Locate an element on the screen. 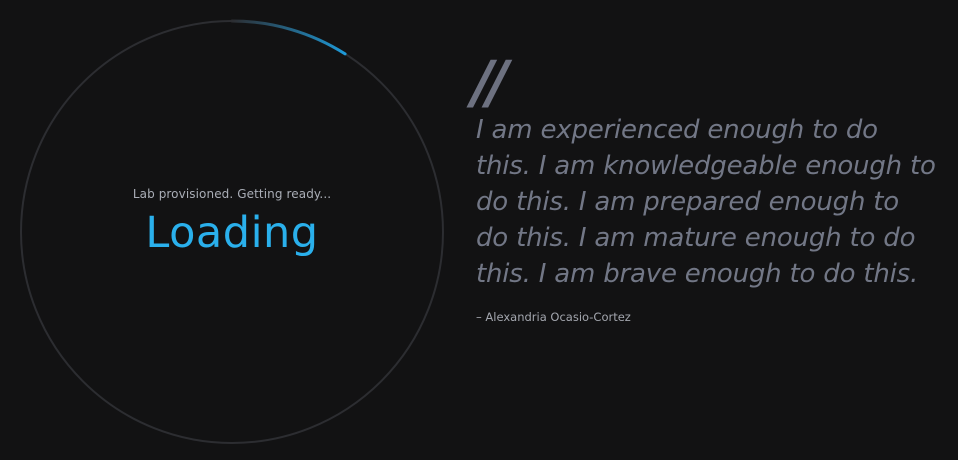 Image resolution: width=958 pixels, height=460 pixels. quote-author: – Alexandria Ocasio-Cortez is located at coordinates (553, 317).